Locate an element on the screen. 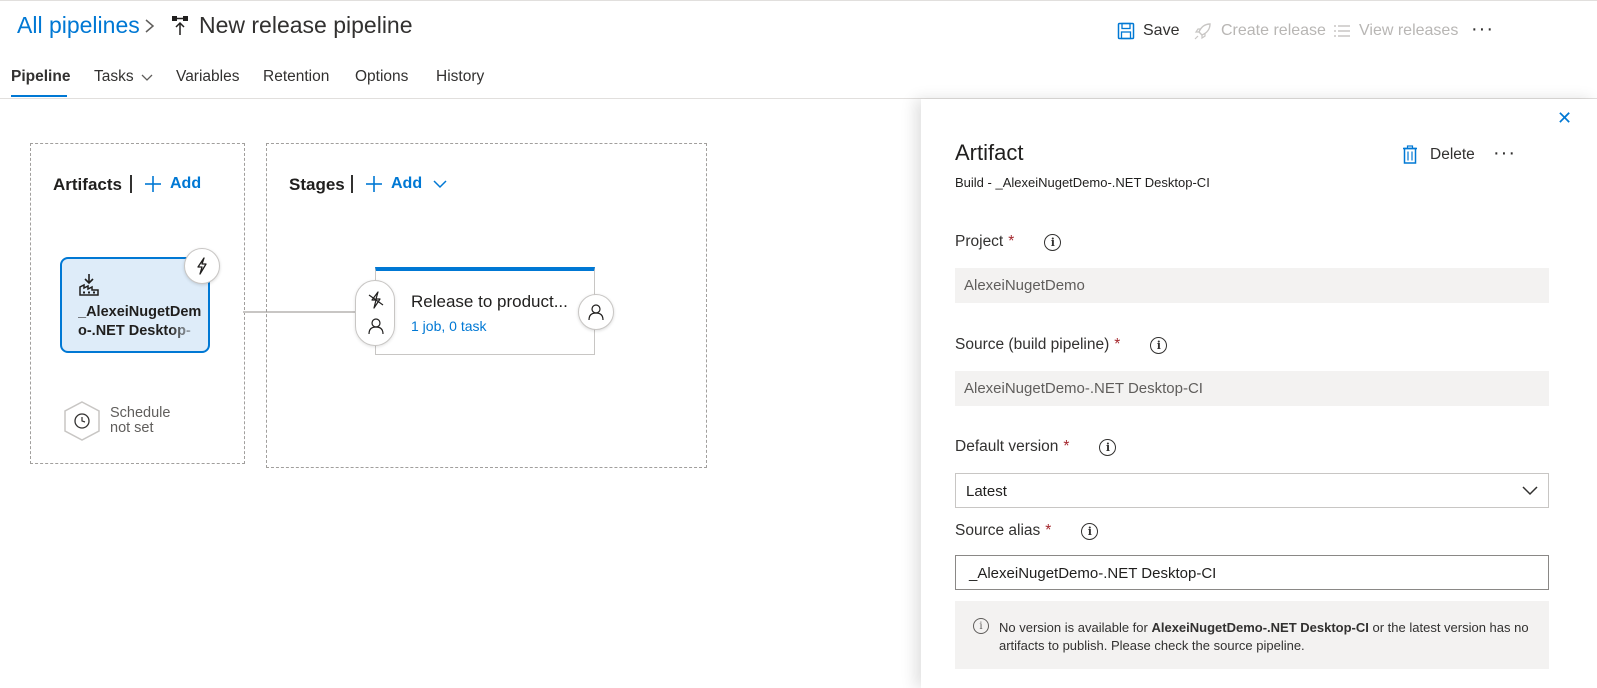 The image size is (1597, 688). panel-title: Artifact is located at coordinates (989, 152).